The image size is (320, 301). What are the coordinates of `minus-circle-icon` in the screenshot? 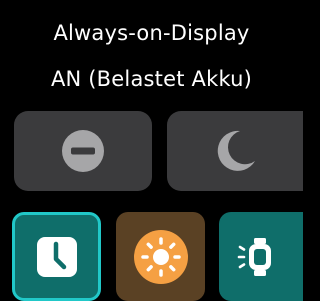 It's located at (83, 151).